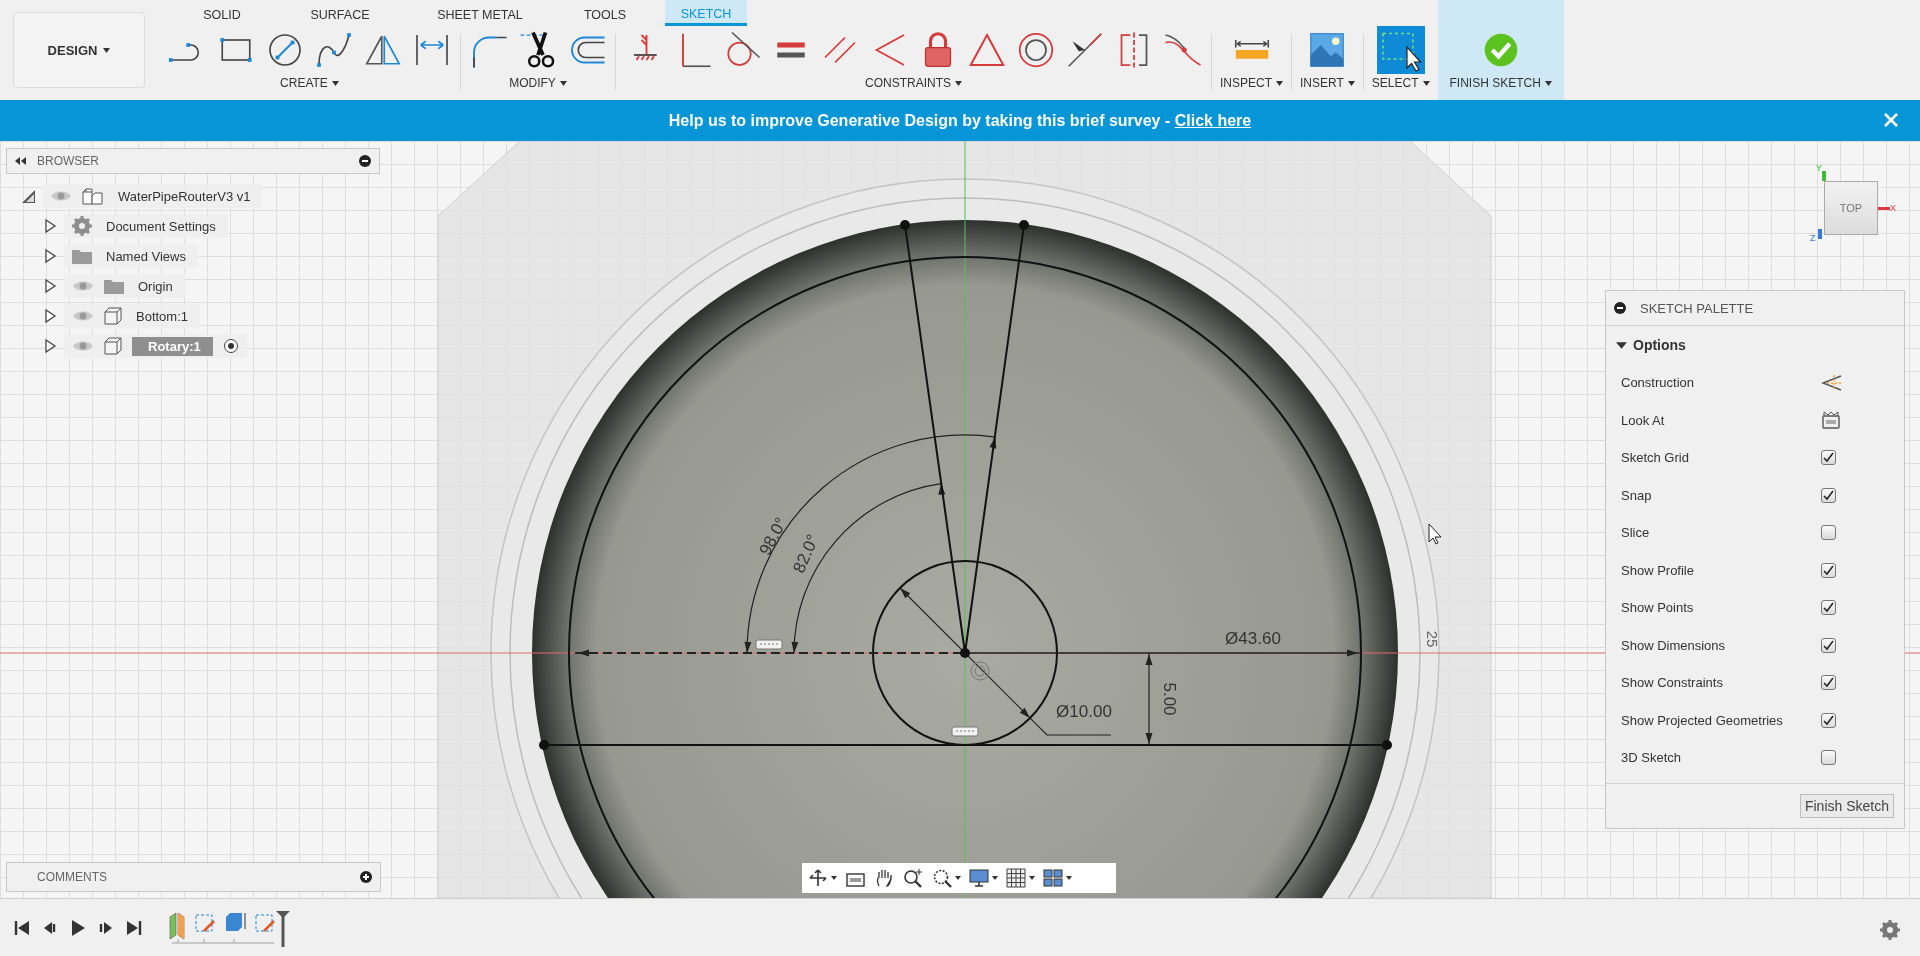 The image size is (1920, 956). I want to click on dimension-text: 82.0°, so click(806, 553).